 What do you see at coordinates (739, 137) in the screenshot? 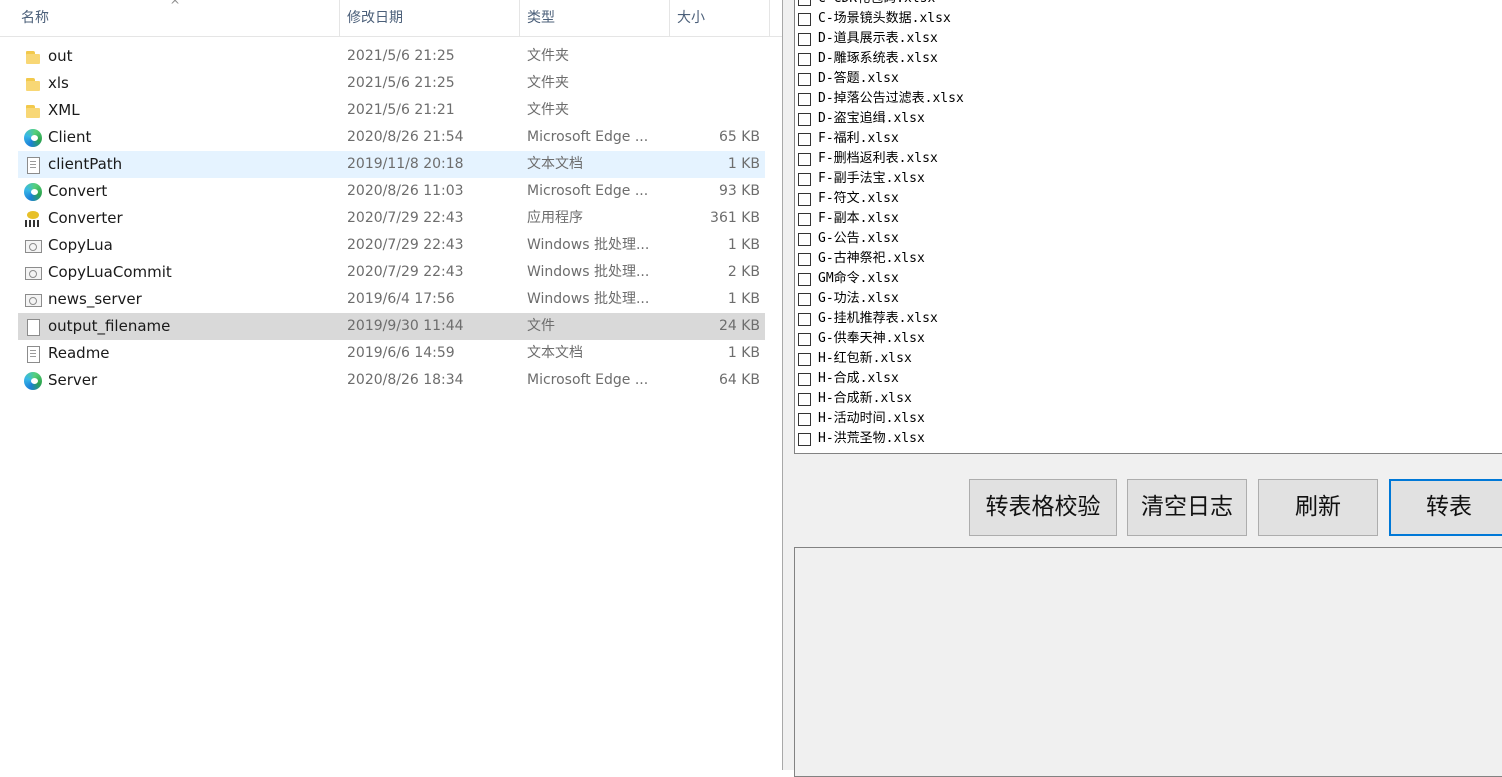
I see `file-size: 65 KB` at bounding box center [739, 137].